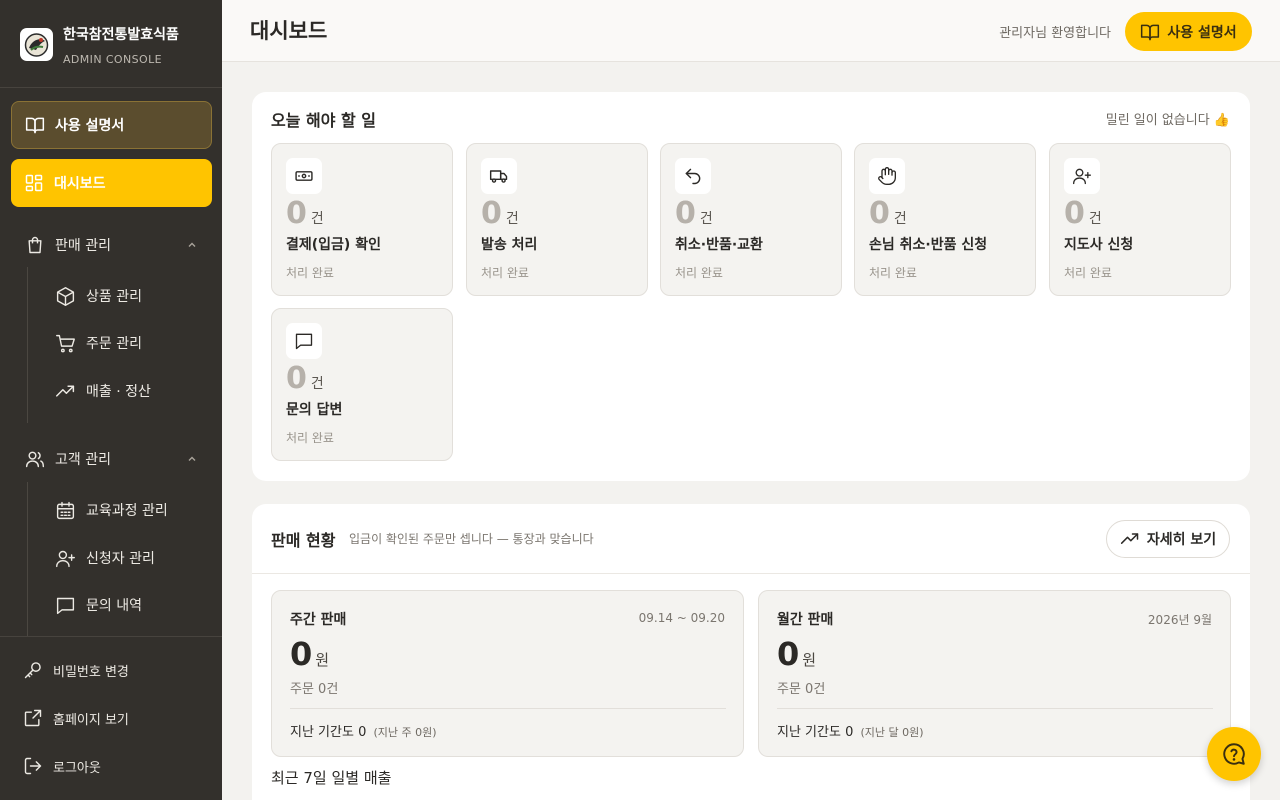  I want to click on stat-previous: 지난 기간도 0 (지난 주 0원), so click(363, 730).